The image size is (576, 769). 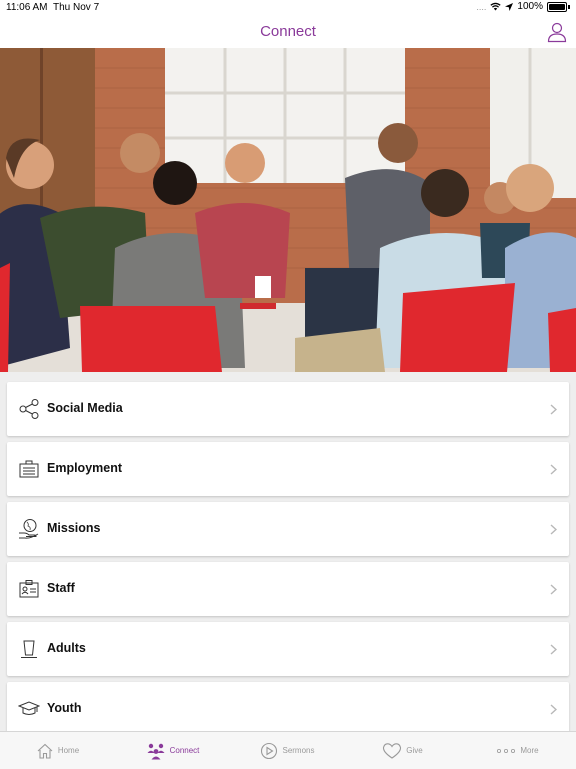 What do you see at coordinates (66, 648) in the screenshot?
I see `menu-item-label: Adults` at bounding box center [66, 648].